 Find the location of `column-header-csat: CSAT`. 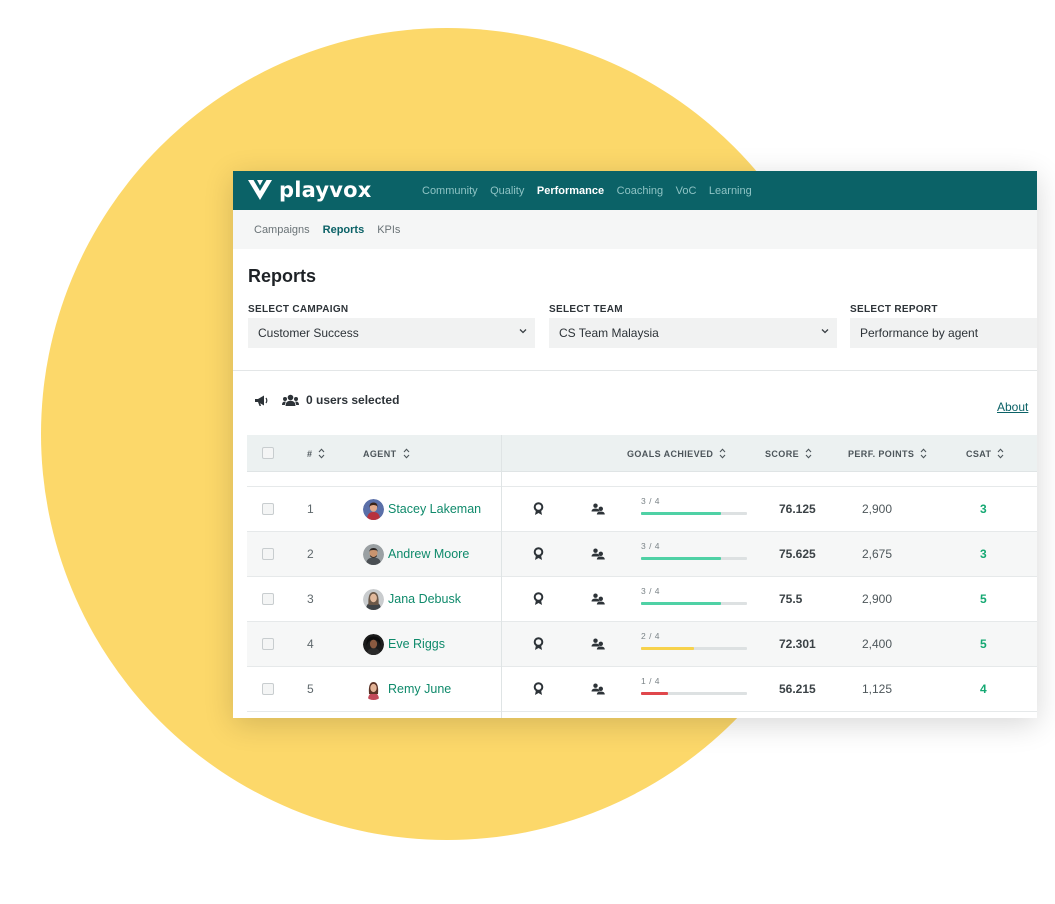

column-header-csat: CSAT is located at coordinates (985, 453).